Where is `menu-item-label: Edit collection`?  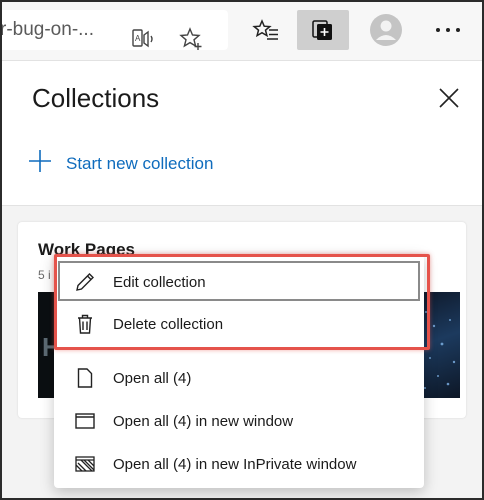
menu-item-label: Edit collection is located at coordinates (159, 282).